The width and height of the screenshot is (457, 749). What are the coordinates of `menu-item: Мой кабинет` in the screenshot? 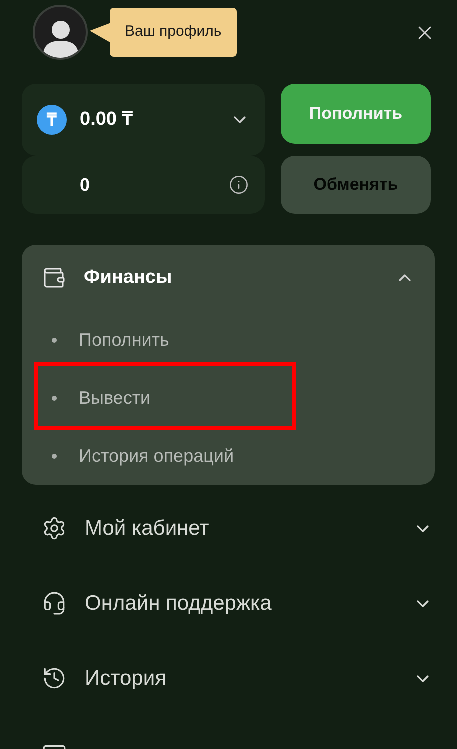 It's located at (228, 528).